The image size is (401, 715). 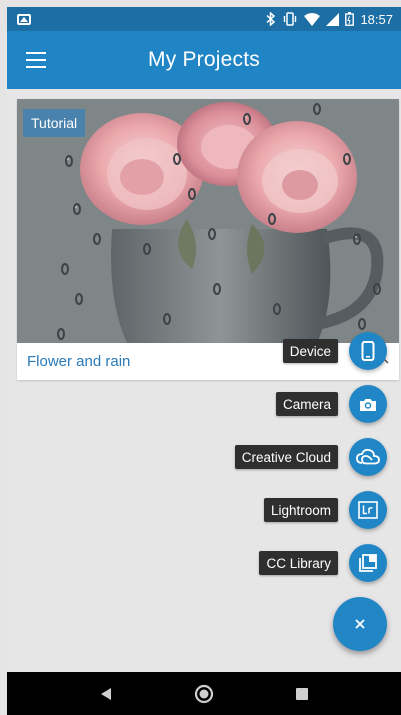 I want to click on project-title: Flower and rain, so click(x=78, y=361).